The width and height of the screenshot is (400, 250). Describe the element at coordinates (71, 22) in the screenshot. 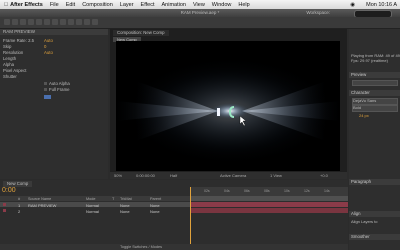

I see `type-tool-icon` at that location.